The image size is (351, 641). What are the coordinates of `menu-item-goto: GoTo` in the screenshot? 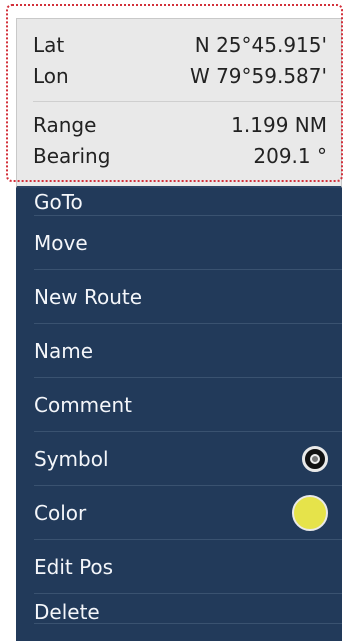 It's located at (179, 202).